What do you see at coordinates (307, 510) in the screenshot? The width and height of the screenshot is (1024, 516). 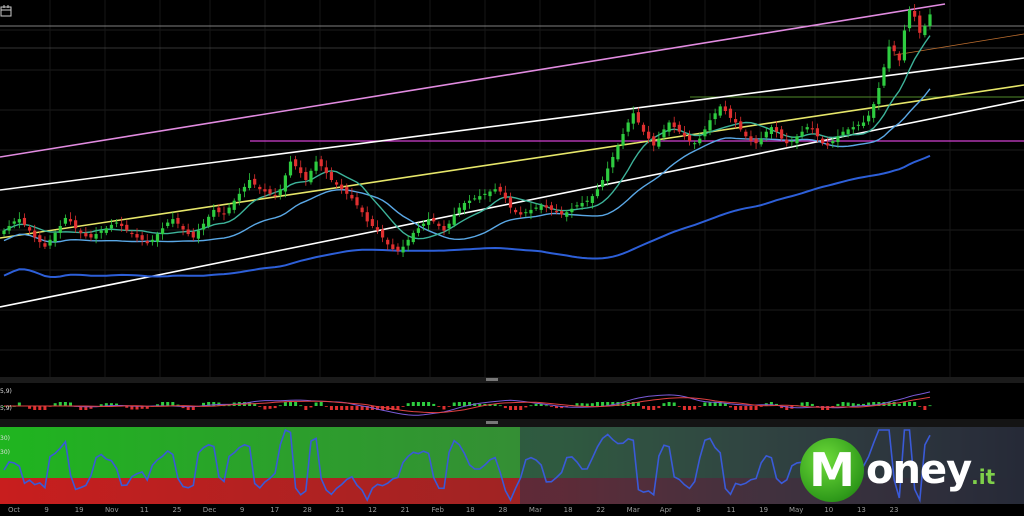 I see `x-tick-label: 28` at bounding box center [307, 510].